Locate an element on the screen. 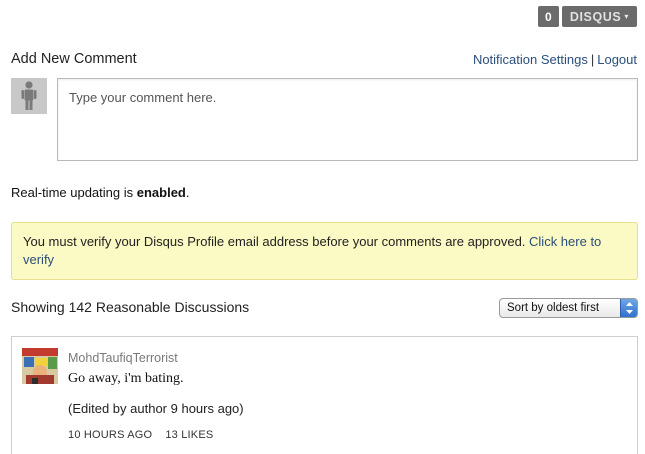 This screenshot has width=645, height=454. comment-meta: 10 HOURS AGO 13 LIKES is located at coordinates (140, 435).